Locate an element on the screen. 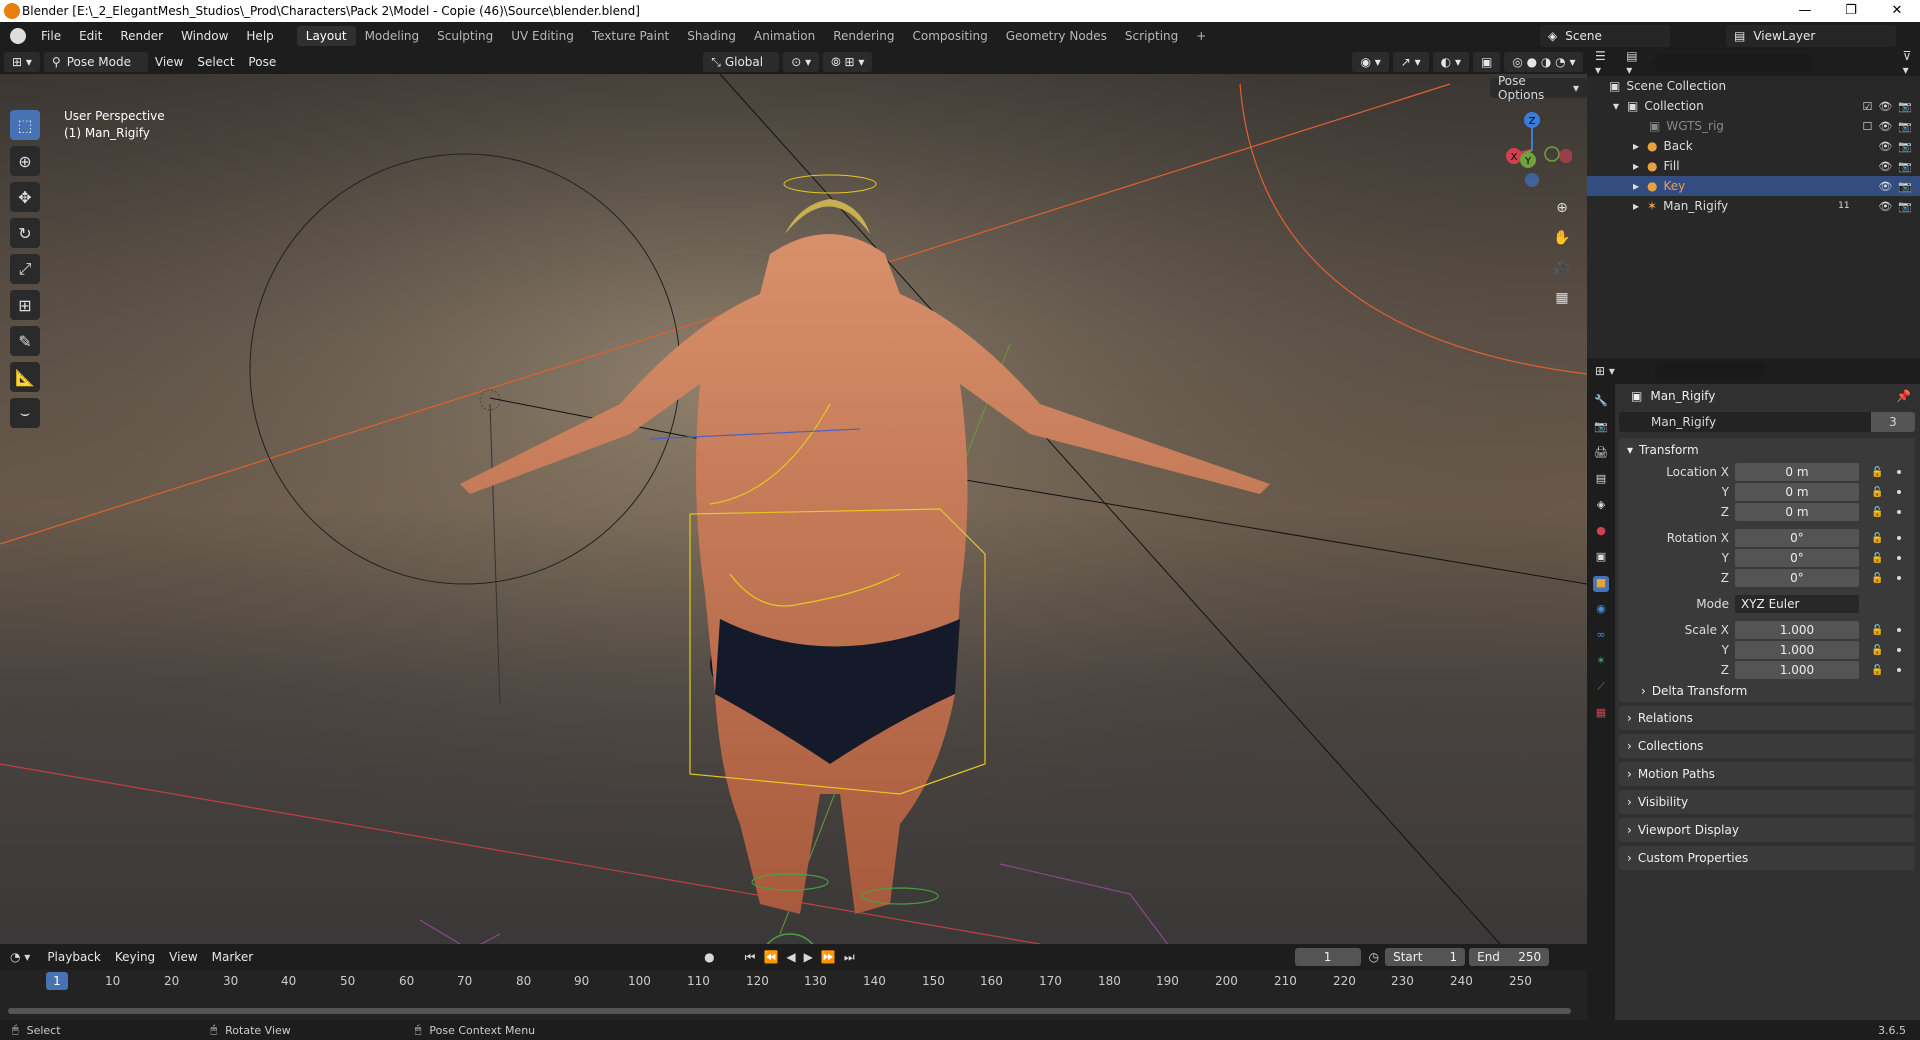  world-tab-icon: ● is located at coordinates (1601, 532).